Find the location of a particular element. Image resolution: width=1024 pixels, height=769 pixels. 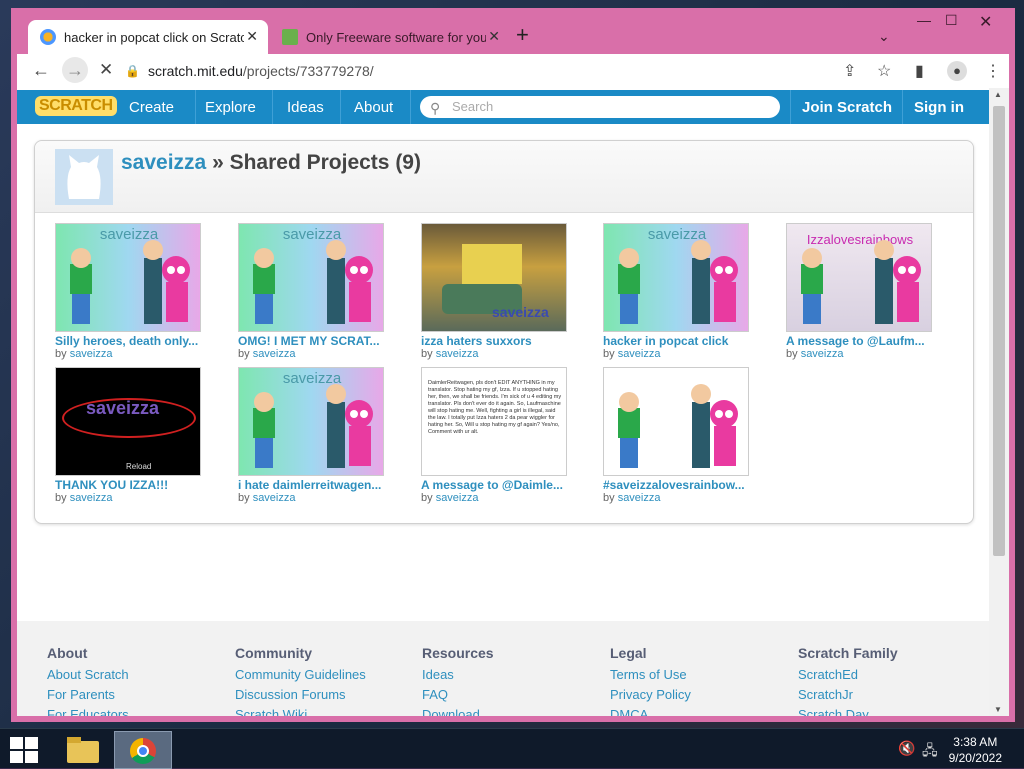

project-thumbnail: saveizza Reload is located at coordinates (130, 421).